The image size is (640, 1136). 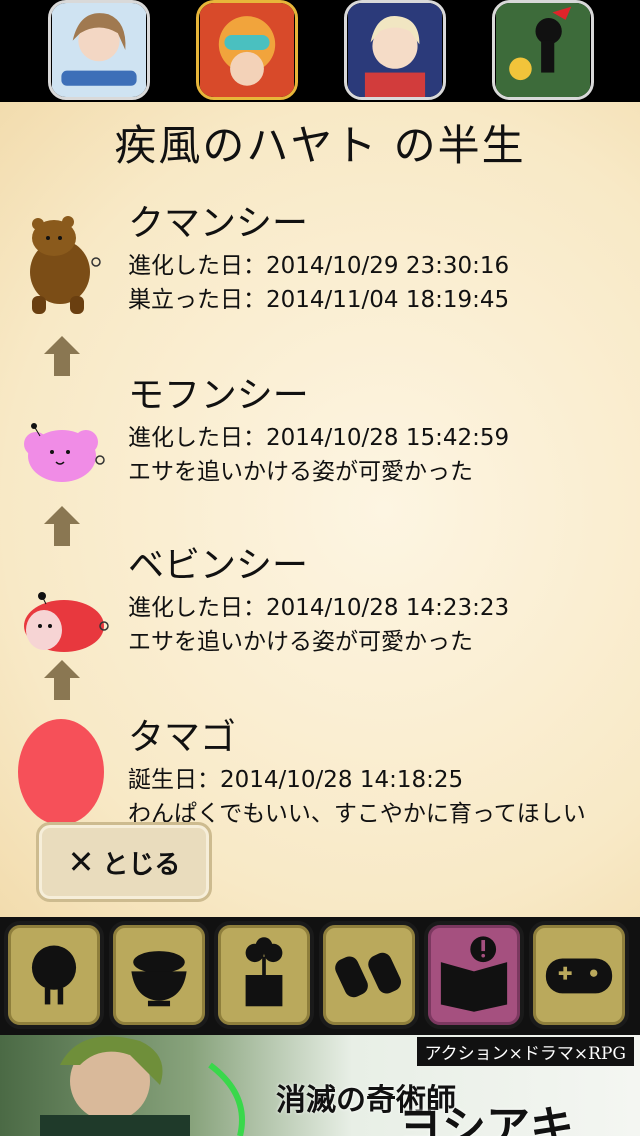 What do you see at coordinates (182, 737) in the screenshot?
I see `stage-name: タマゴ` at bounding box center [182, 737].